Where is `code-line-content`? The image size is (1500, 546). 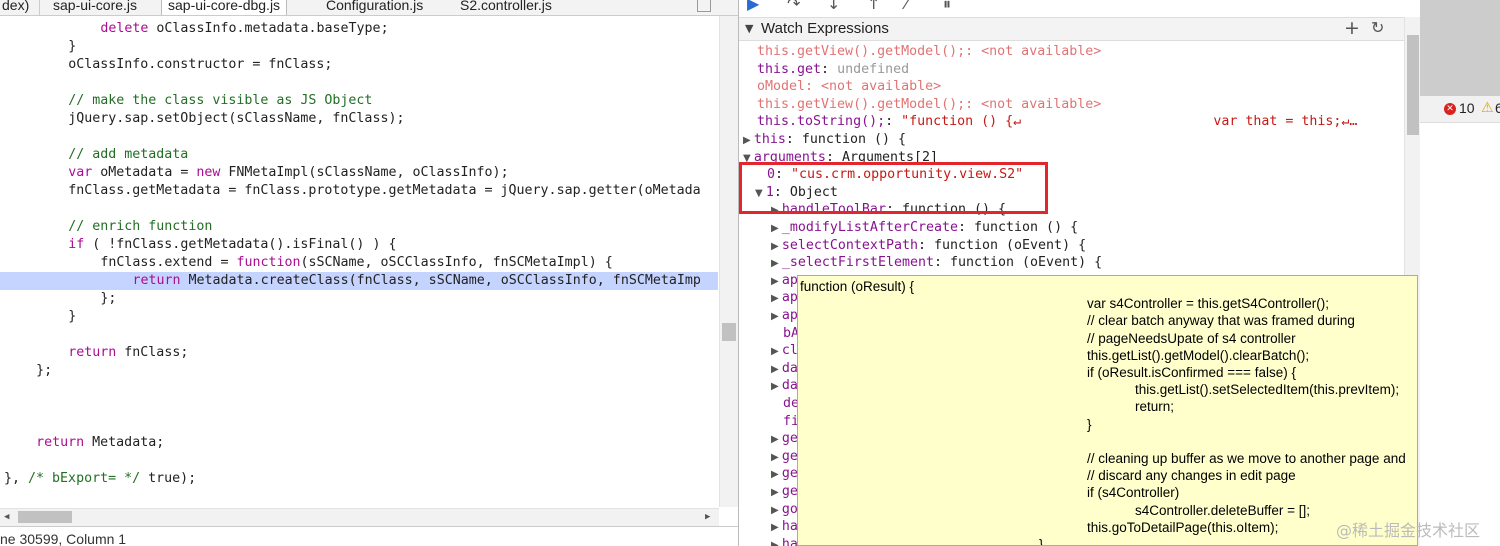
code-line-content is located at coordinates (2, 136).